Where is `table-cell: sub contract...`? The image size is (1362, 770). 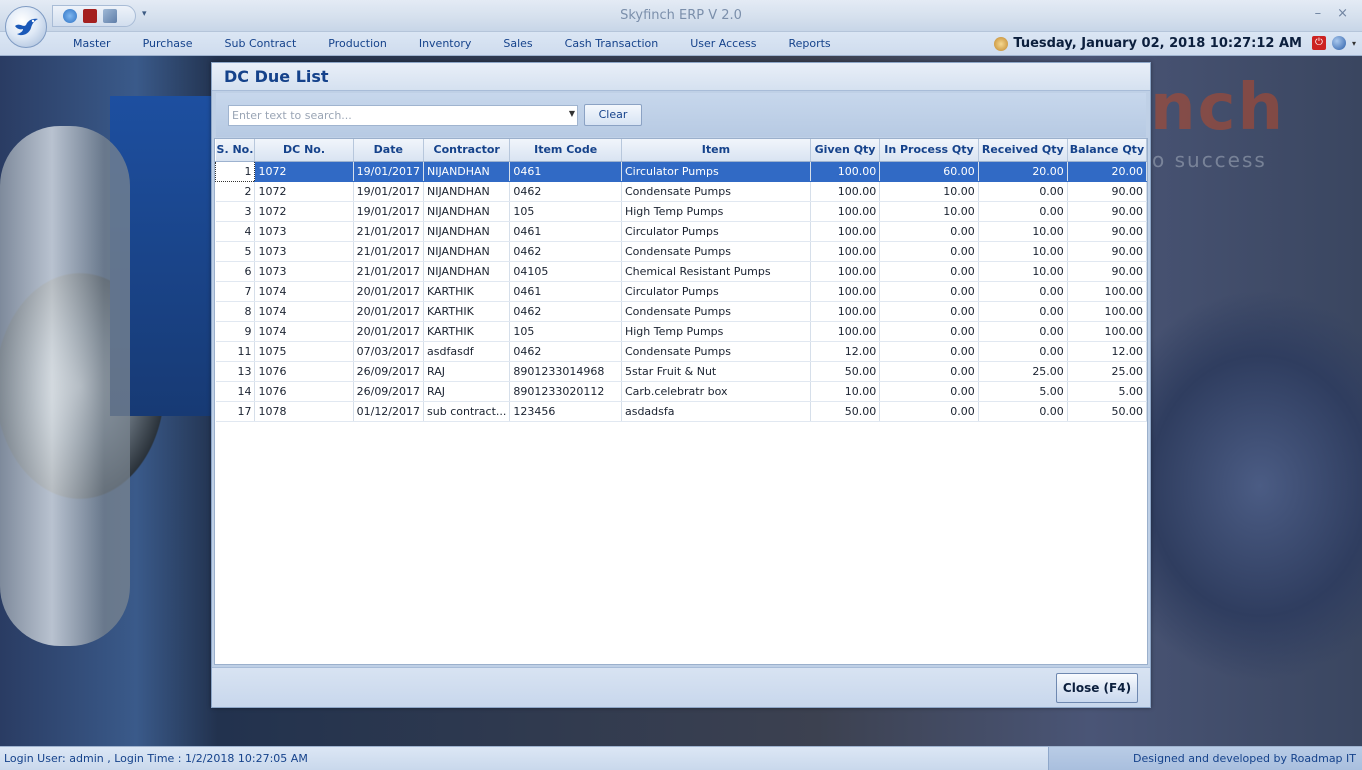
table-cell: sub contract... is located at coordinates (467, 411).